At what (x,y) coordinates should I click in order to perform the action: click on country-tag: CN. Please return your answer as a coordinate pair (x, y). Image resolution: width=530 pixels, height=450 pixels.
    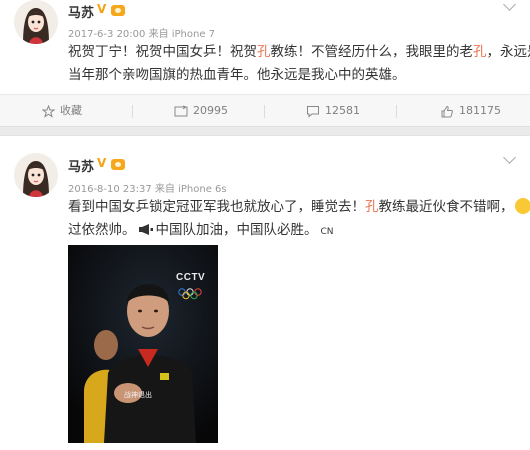
    Looking at the image, I should click on (327, 232).